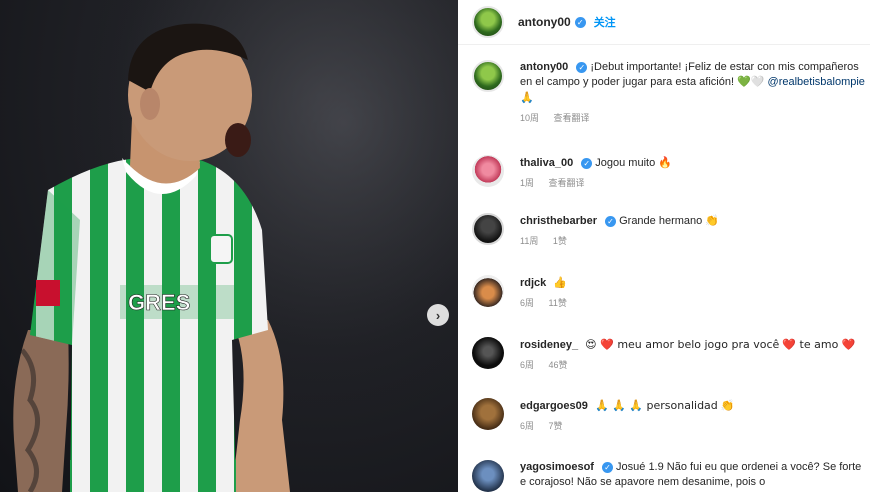 This screenshot has height=492, width=870. I want to click on comment-text: 🙏 🙏 🙏 personalidad, so click(656, 405).